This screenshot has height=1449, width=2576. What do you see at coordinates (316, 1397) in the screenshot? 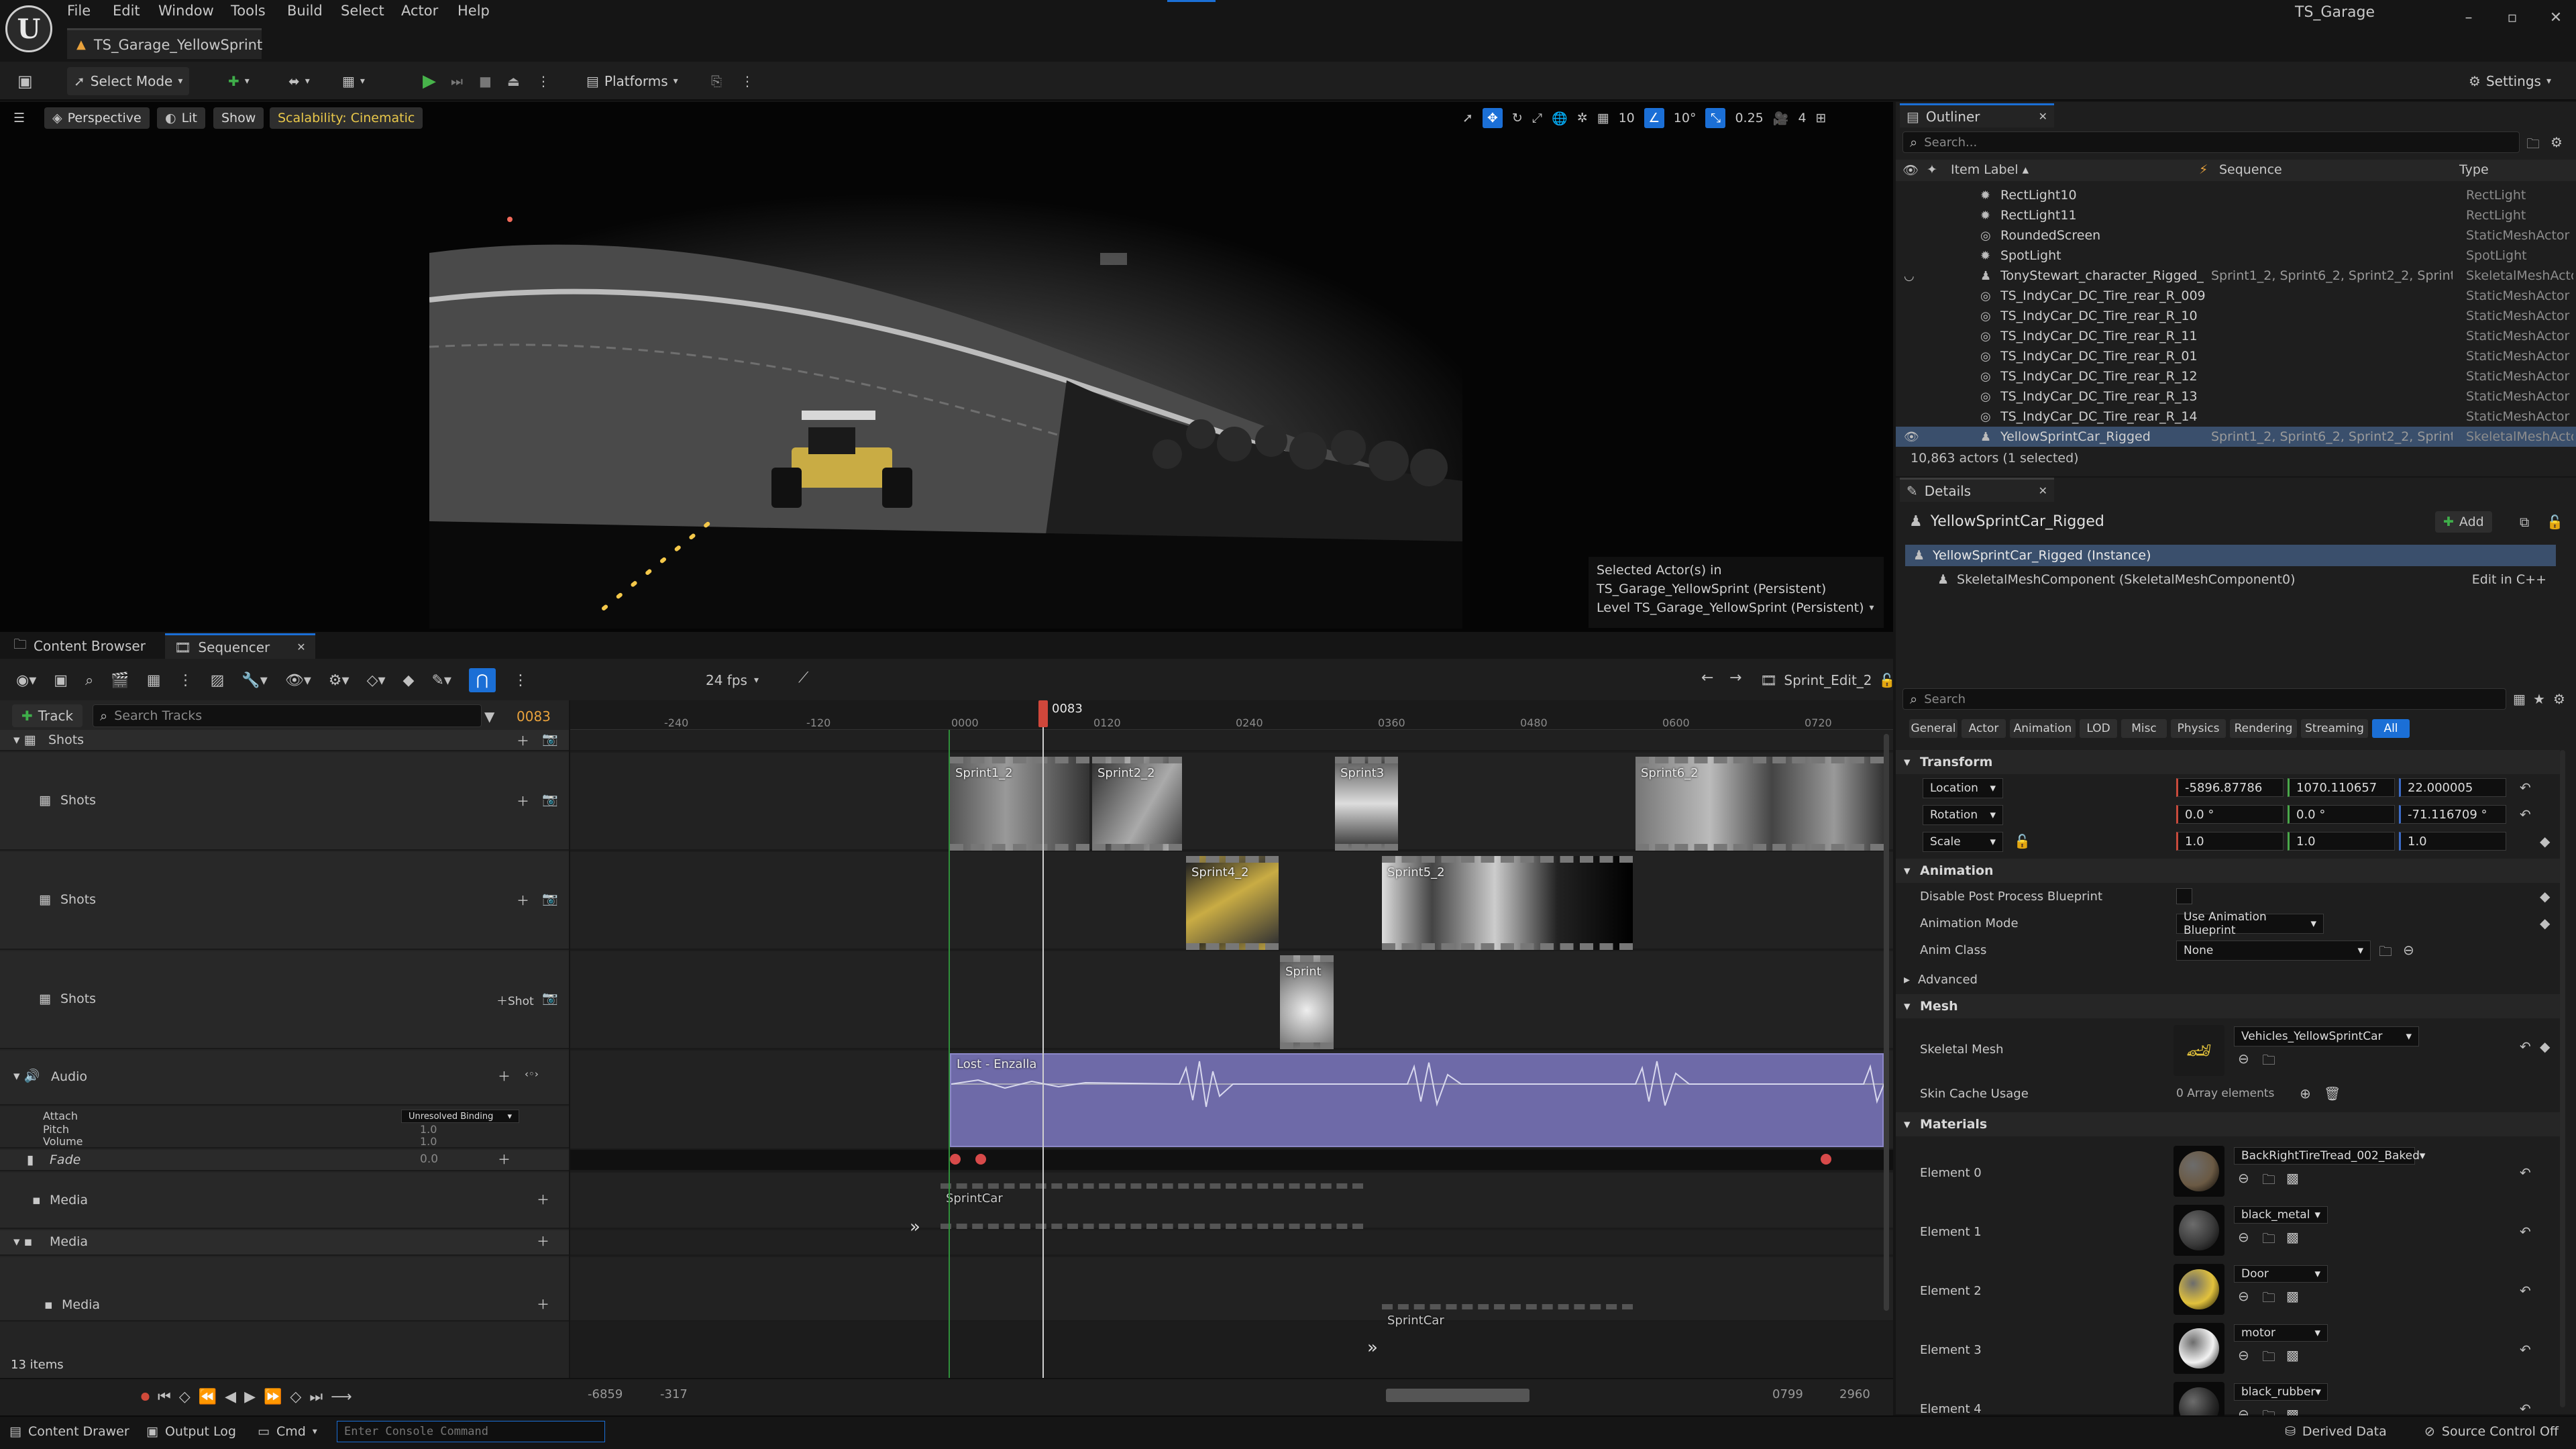
I see `go-to-end-icon: ⏭` at bounding box center [316, 1397].